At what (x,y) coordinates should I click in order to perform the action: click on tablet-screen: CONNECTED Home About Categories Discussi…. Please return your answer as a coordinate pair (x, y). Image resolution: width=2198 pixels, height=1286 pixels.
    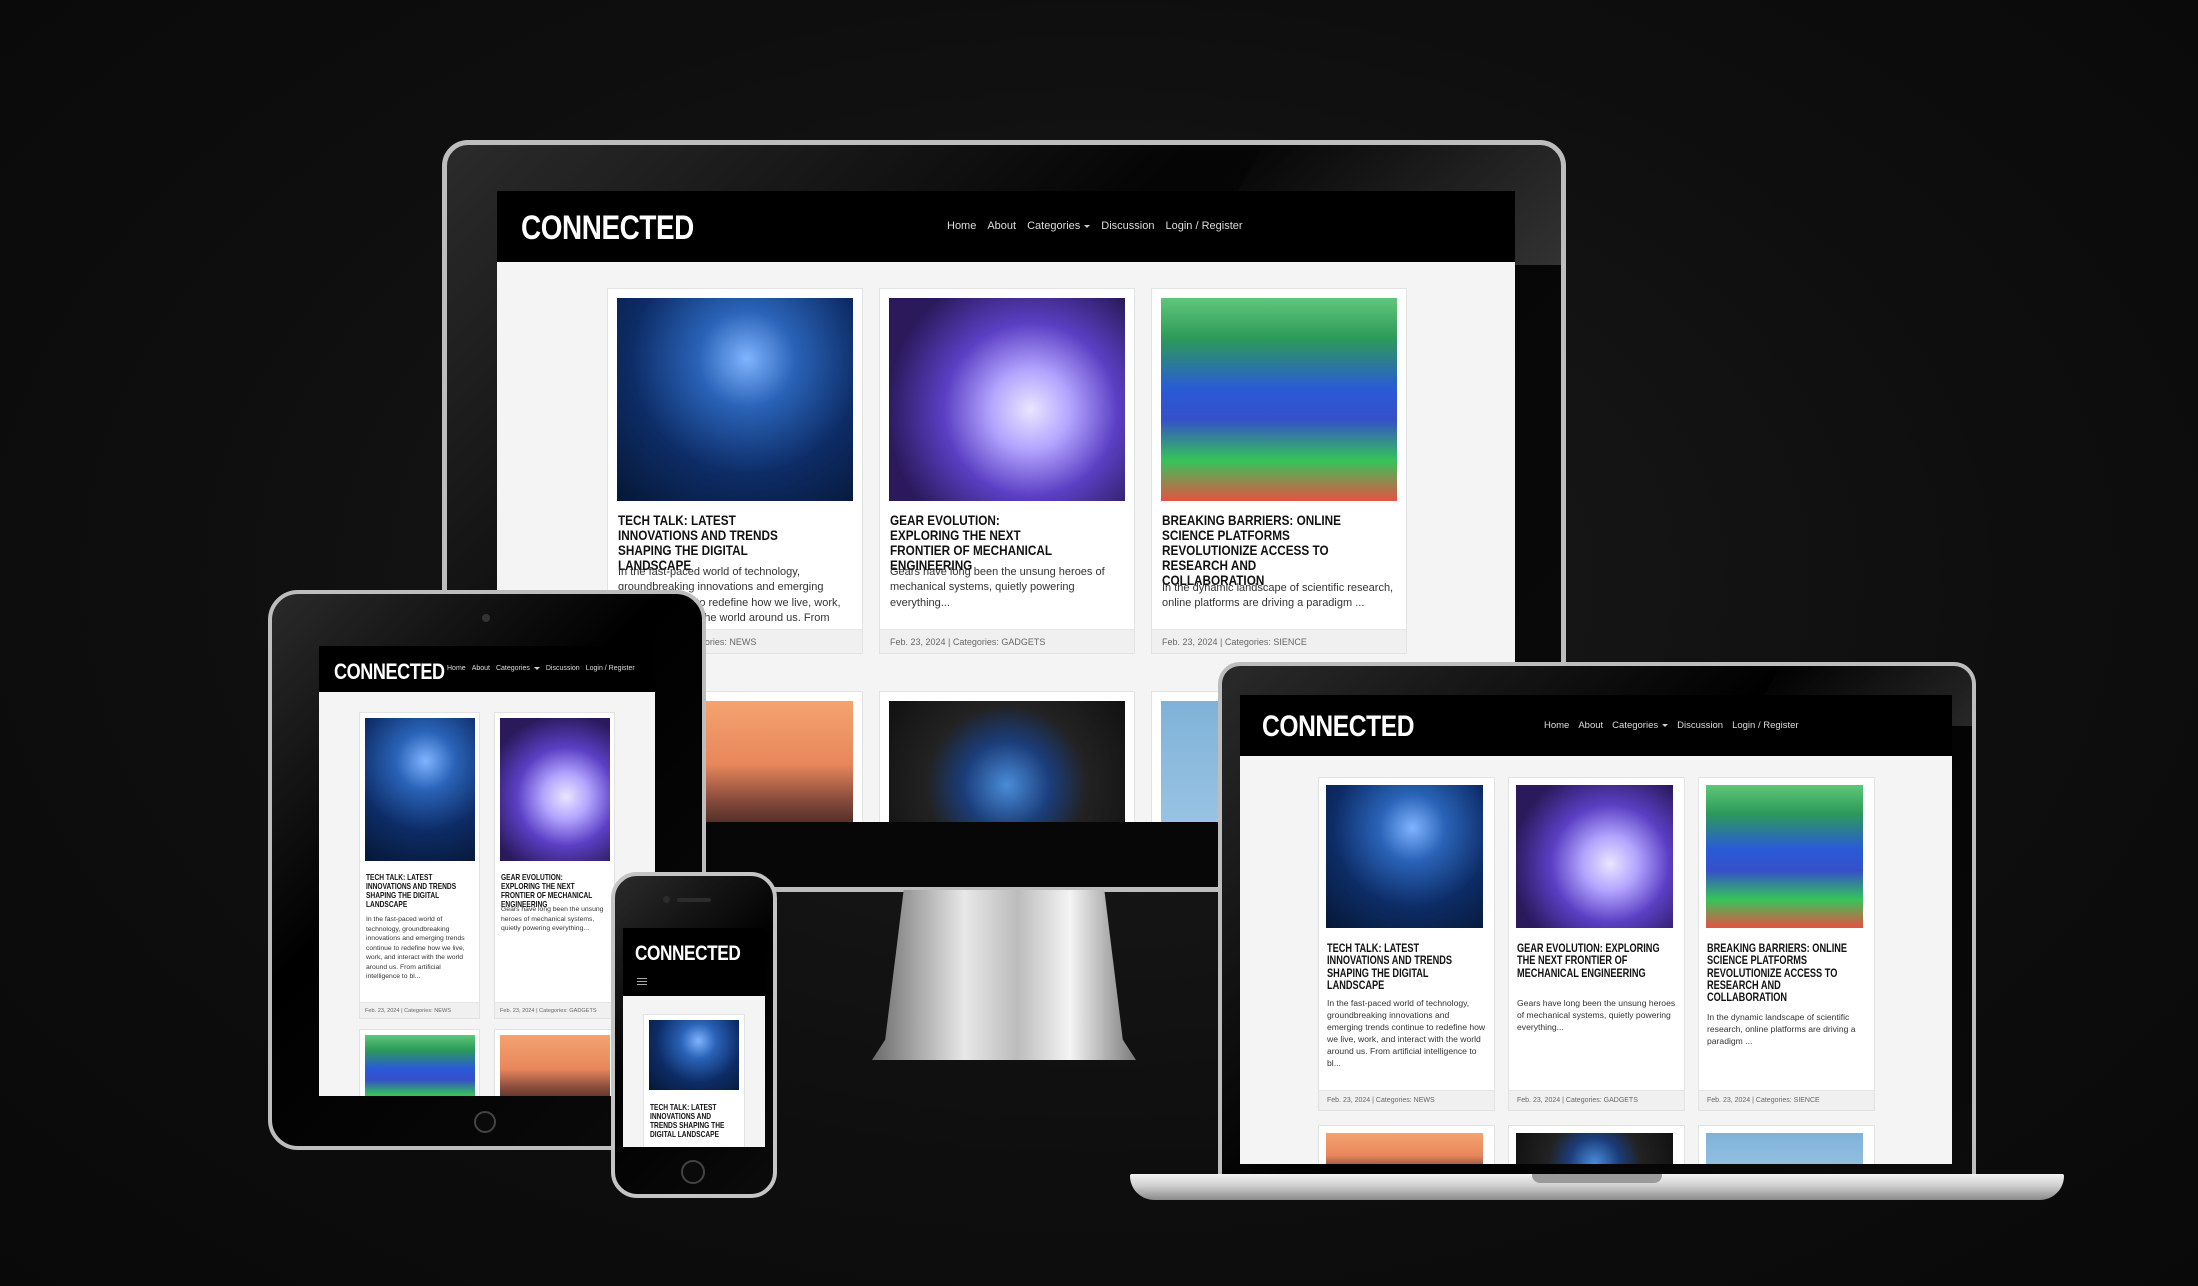
    Looking at the image, I should click on (487, 871).